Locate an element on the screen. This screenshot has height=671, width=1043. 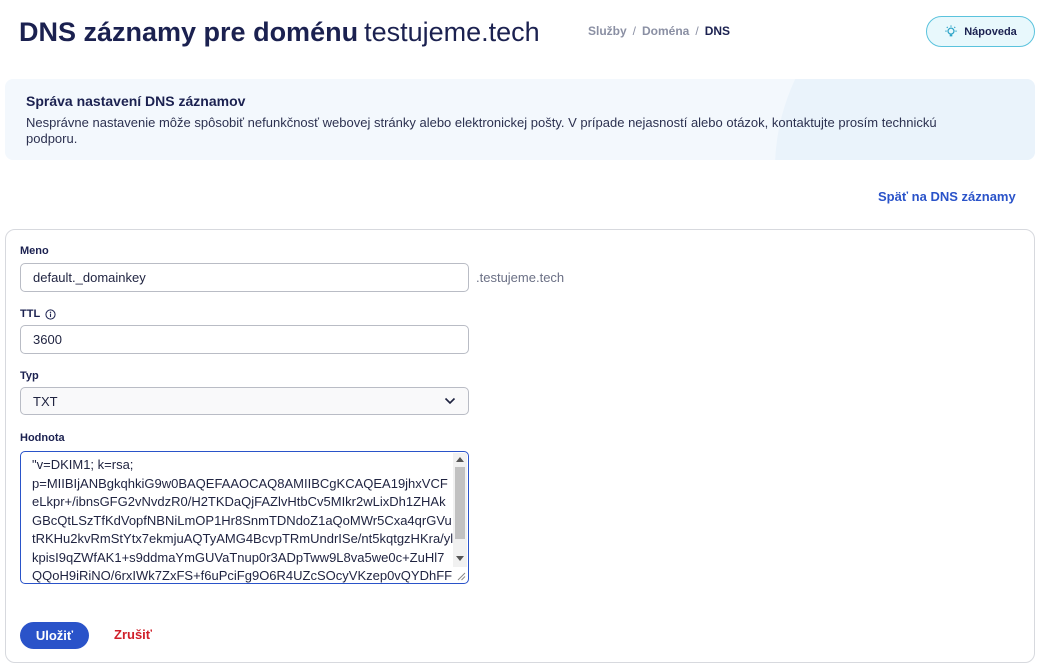
value-label: Hodnota is located at coordinates (42, 438).